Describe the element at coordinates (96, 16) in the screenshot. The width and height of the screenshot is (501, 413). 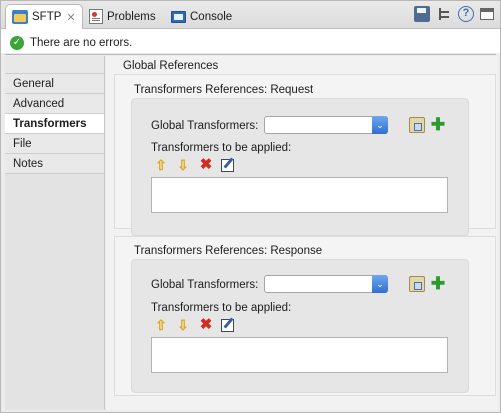
I see `problems-icon` at that location.